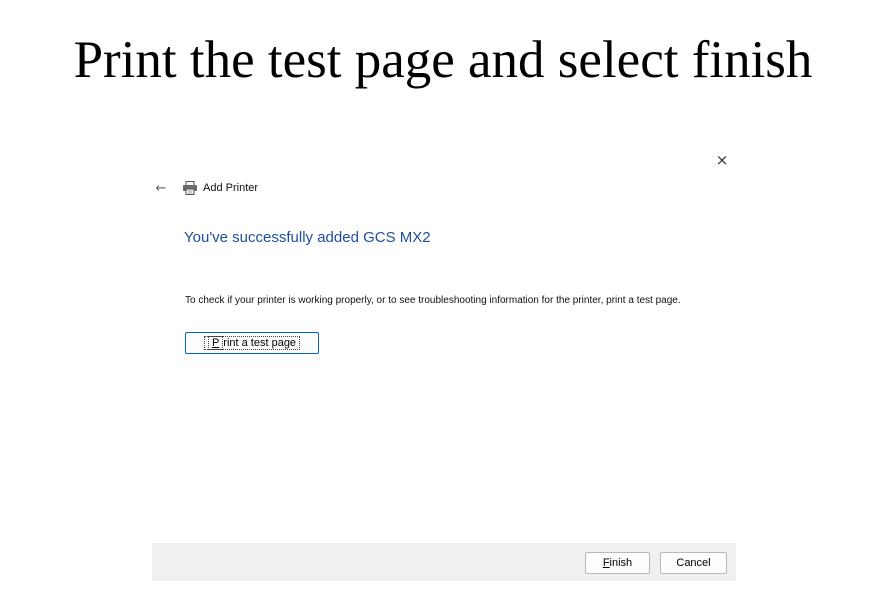 This screenshot has width=886, height=612. I want to click on close-icon: ×, so click(722, 160).